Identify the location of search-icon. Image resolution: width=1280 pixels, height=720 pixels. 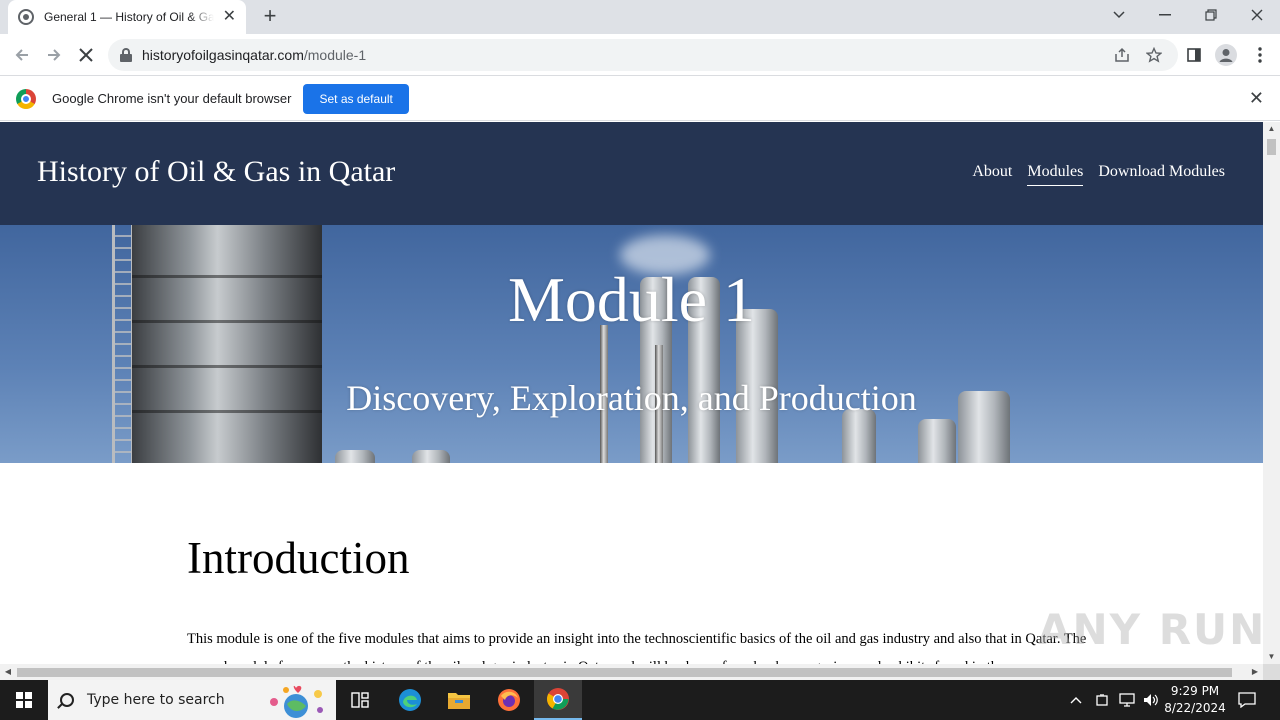
(67, 700).